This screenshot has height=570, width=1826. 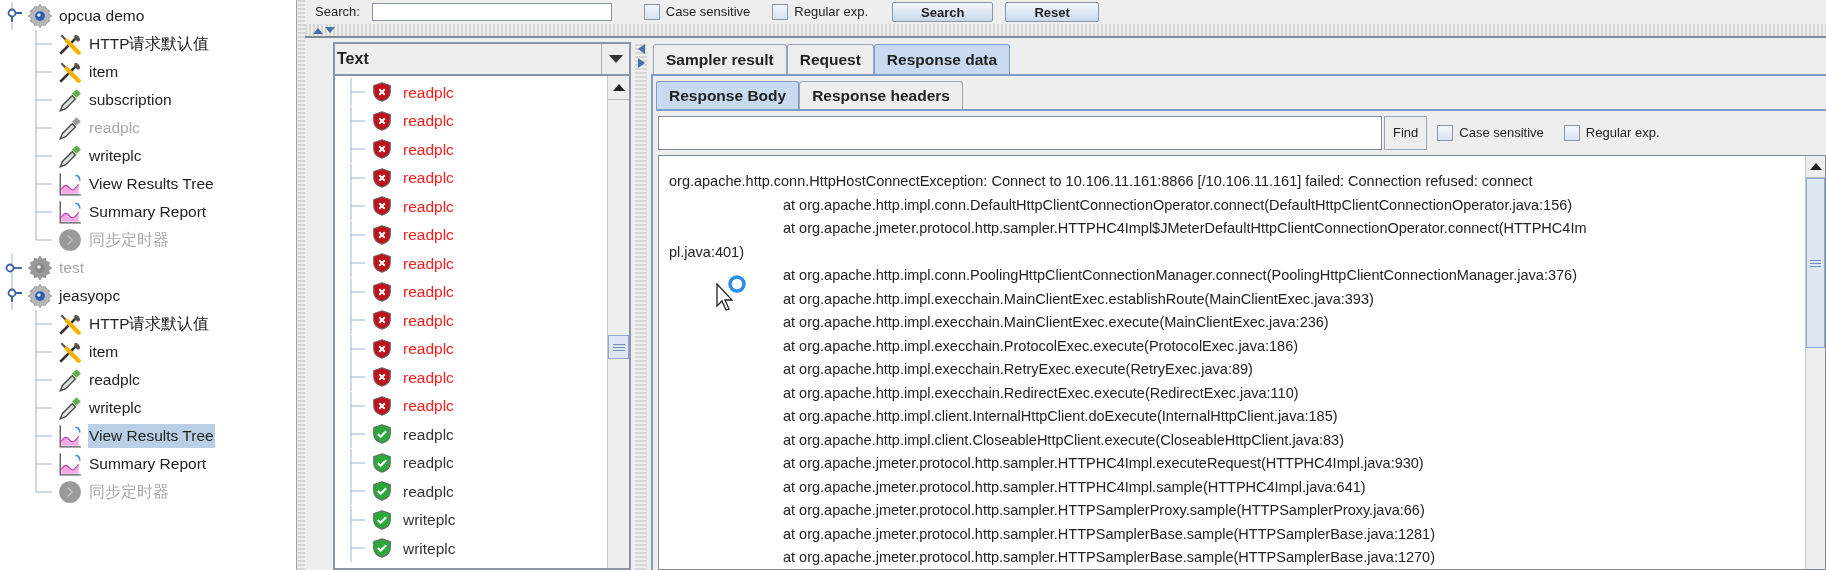 I want to click on loading-spinner-icon, so click(x=737, y=284).